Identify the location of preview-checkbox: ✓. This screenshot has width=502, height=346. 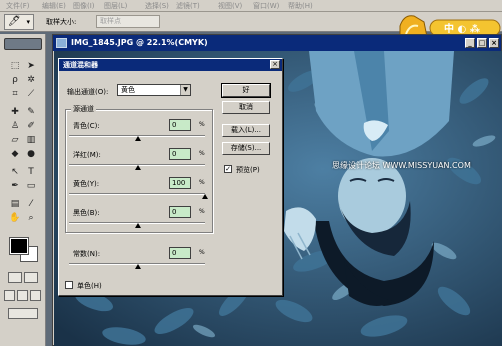
(228, 169).